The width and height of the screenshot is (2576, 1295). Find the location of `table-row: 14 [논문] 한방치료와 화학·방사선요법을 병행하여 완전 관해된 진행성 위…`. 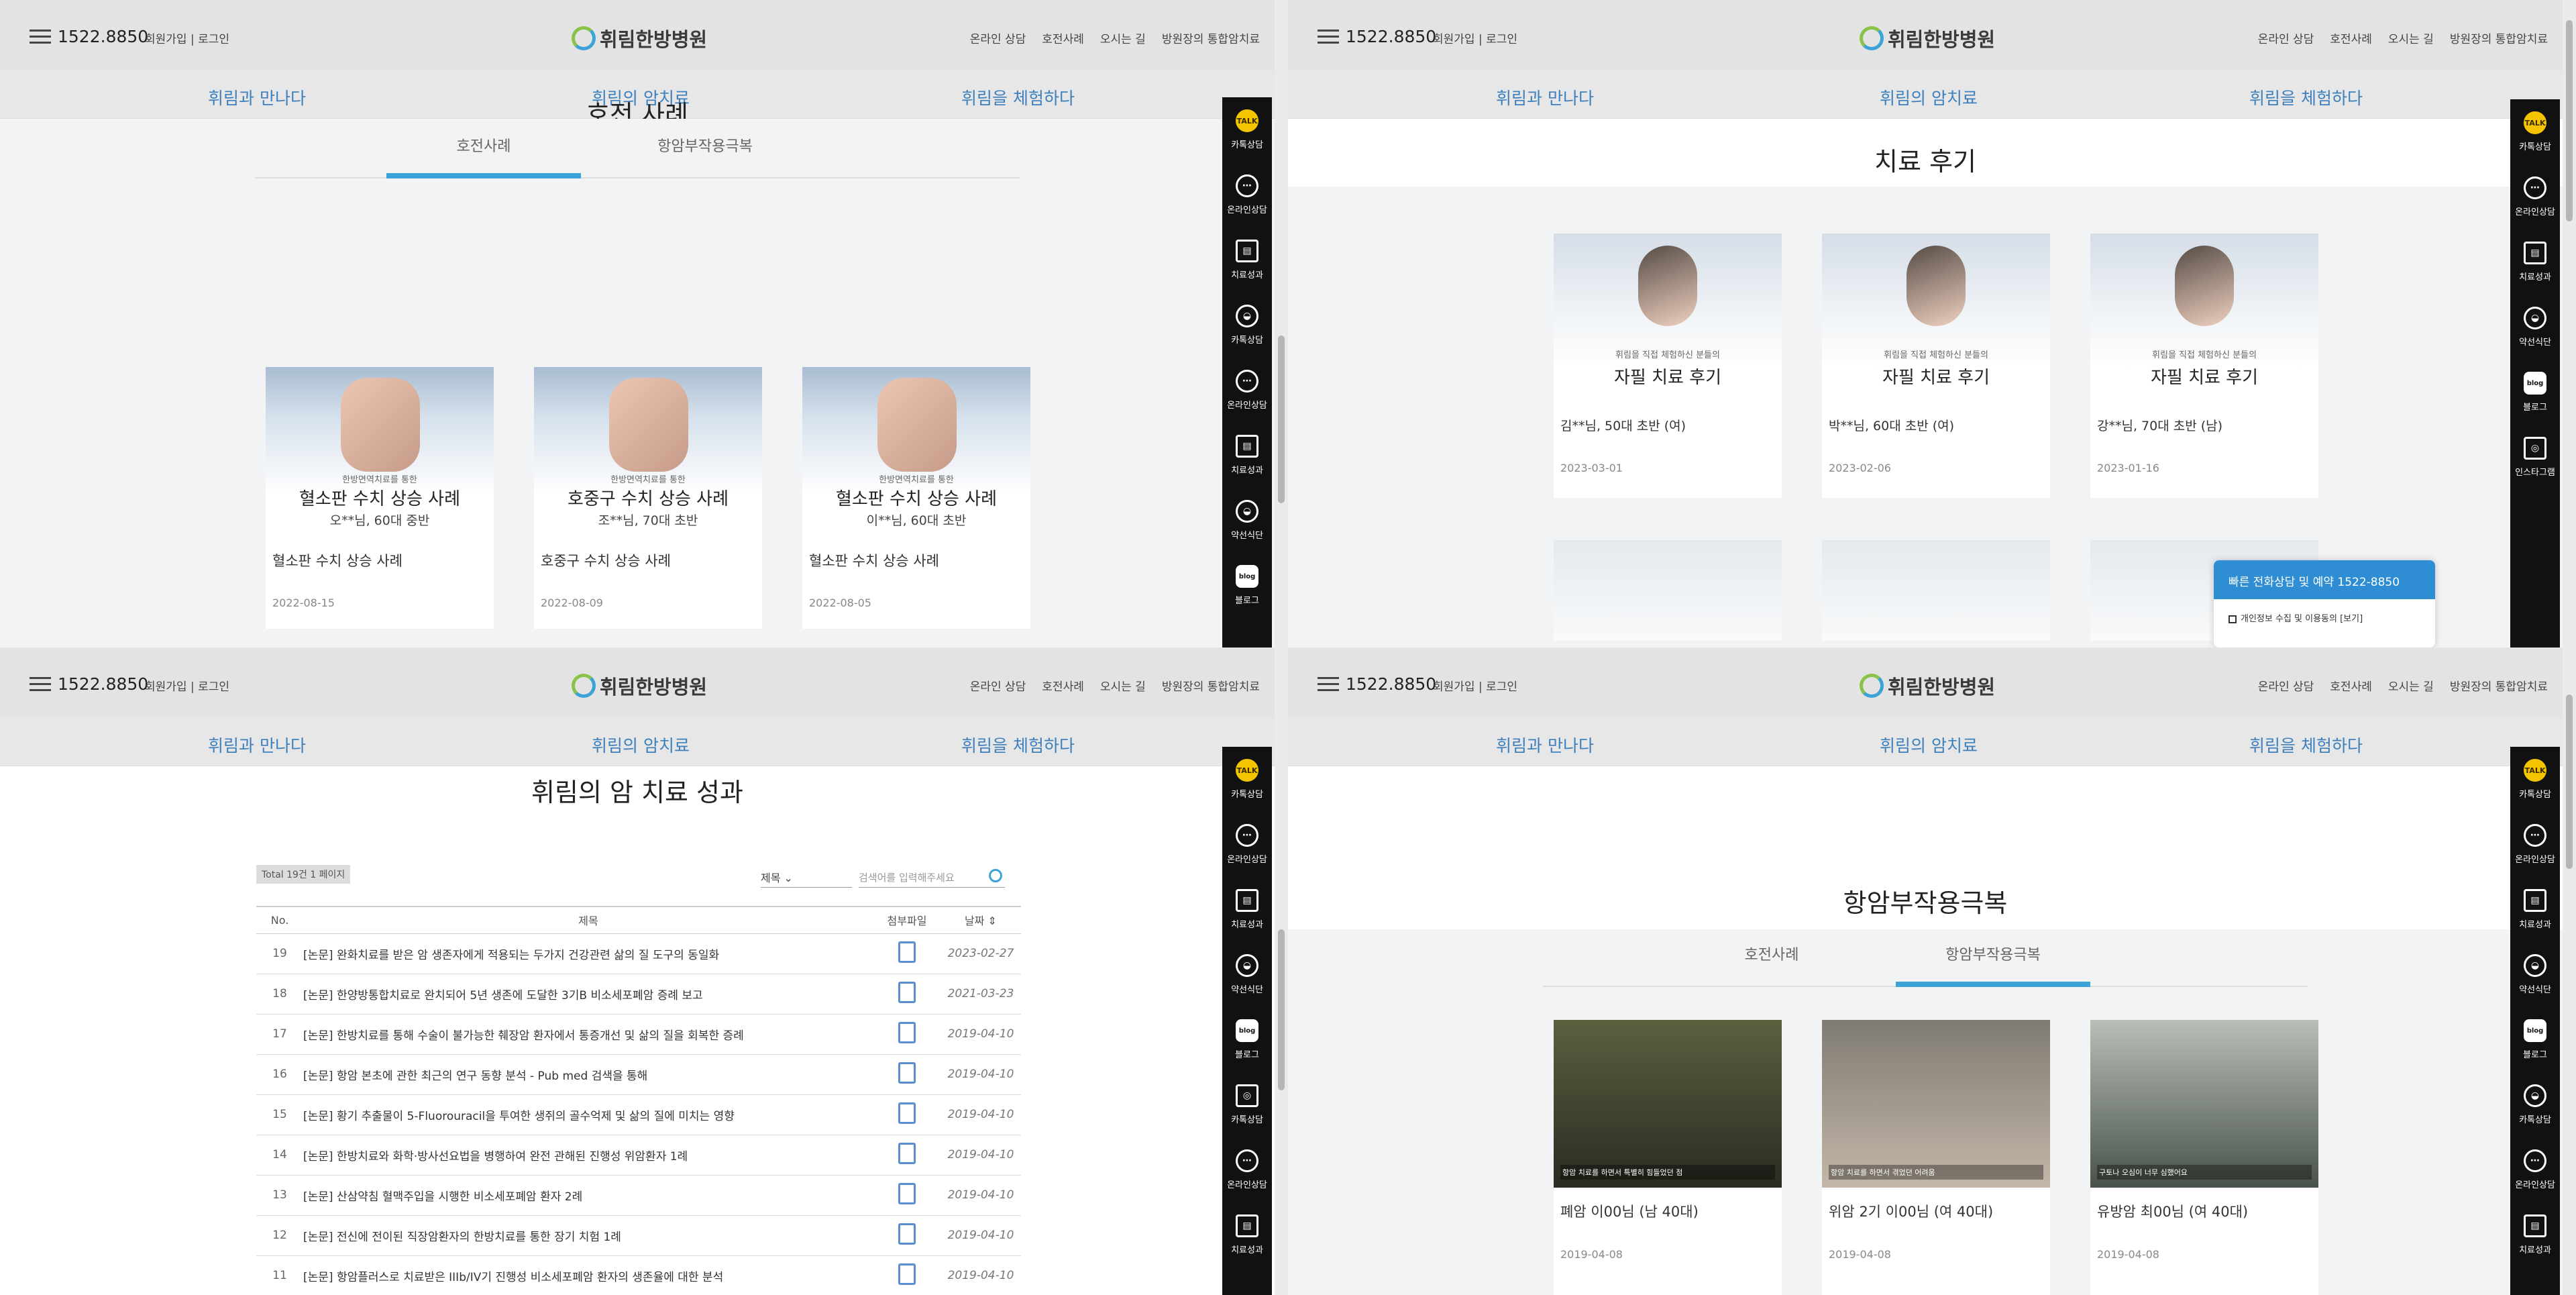

table-row: 14 [논문] 한방치료와 화학·방사선요법을 병행하여 완전 관해된 진행성 위… is located at coordinates (638, 1155).